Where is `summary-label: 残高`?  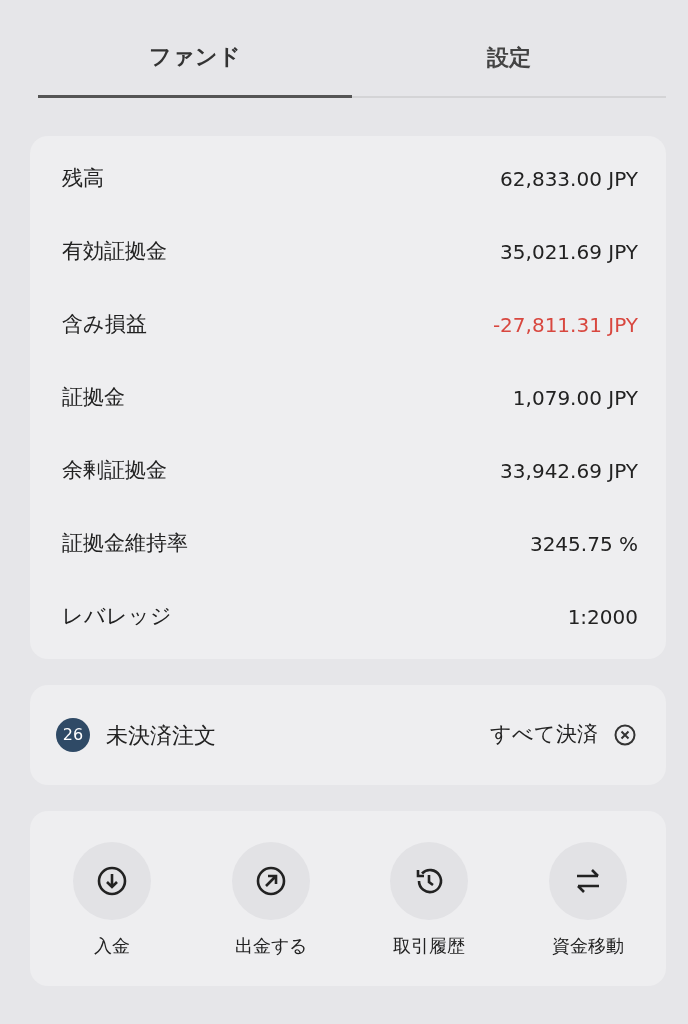
summary-label: 残高 is located at coordinates (83, 178).